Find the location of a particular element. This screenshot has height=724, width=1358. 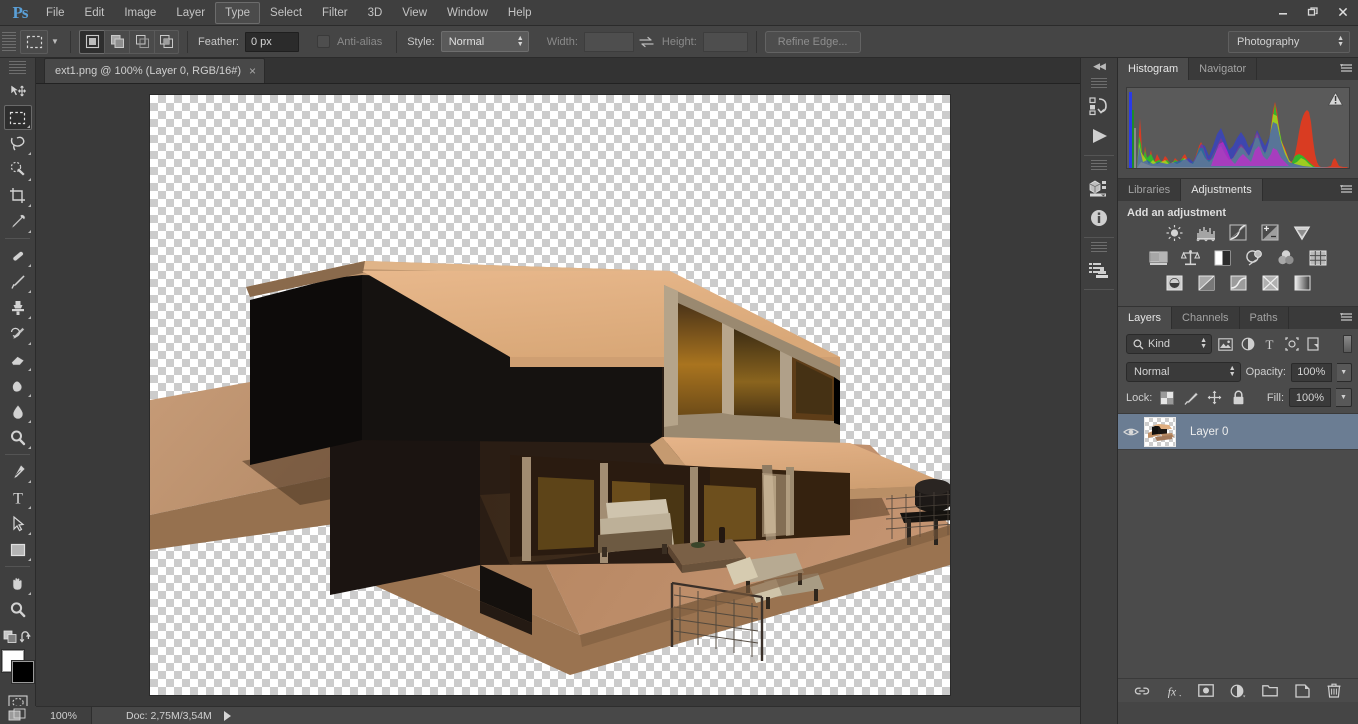

filter-pixel-layers-icon is located at coordinates (1225, 344).